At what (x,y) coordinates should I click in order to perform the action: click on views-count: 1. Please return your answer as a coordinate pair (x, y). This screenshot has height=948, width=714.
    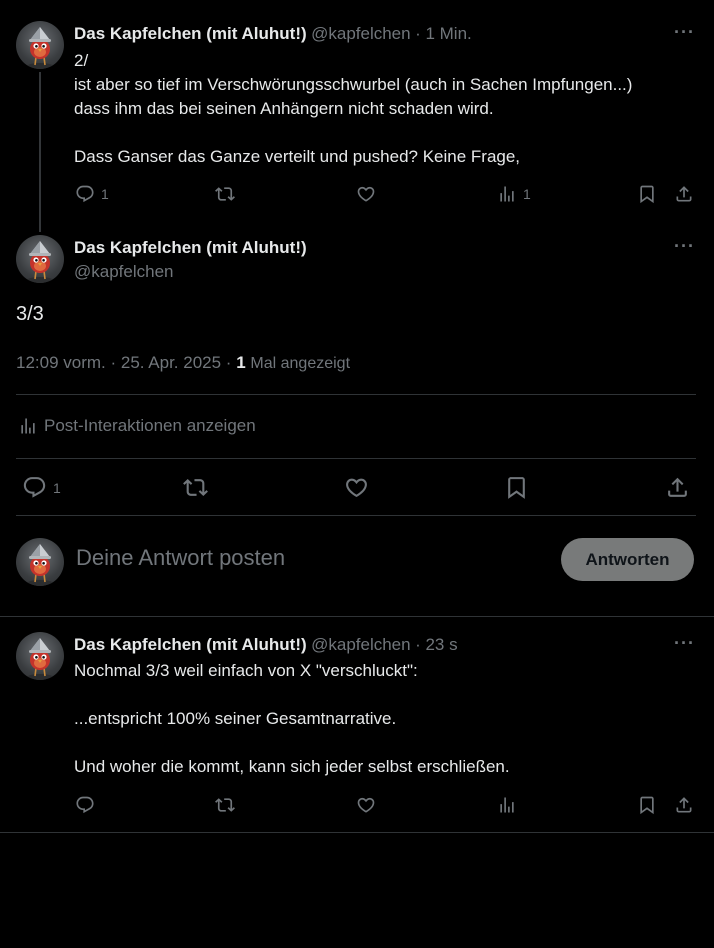
    Looking at the image, I should click on (527, 194).